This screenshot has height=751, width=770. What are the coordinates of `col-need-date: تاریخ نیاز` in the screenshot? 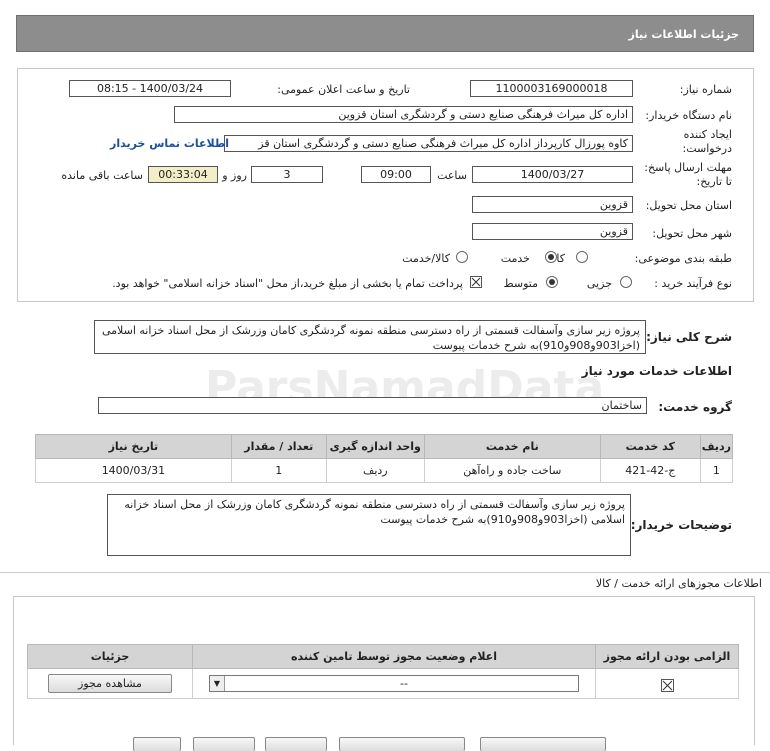 It's located at (133, 446).